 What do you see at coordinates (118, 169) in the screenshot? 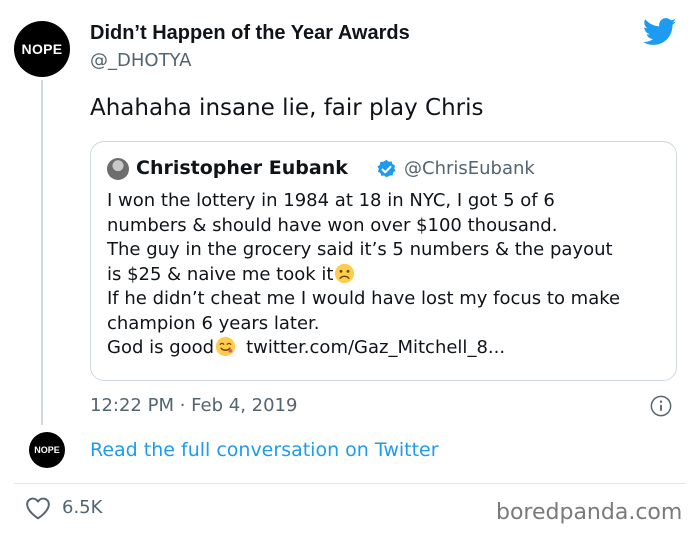
I see `quoted-avatar` at bounding box center [118, 169].